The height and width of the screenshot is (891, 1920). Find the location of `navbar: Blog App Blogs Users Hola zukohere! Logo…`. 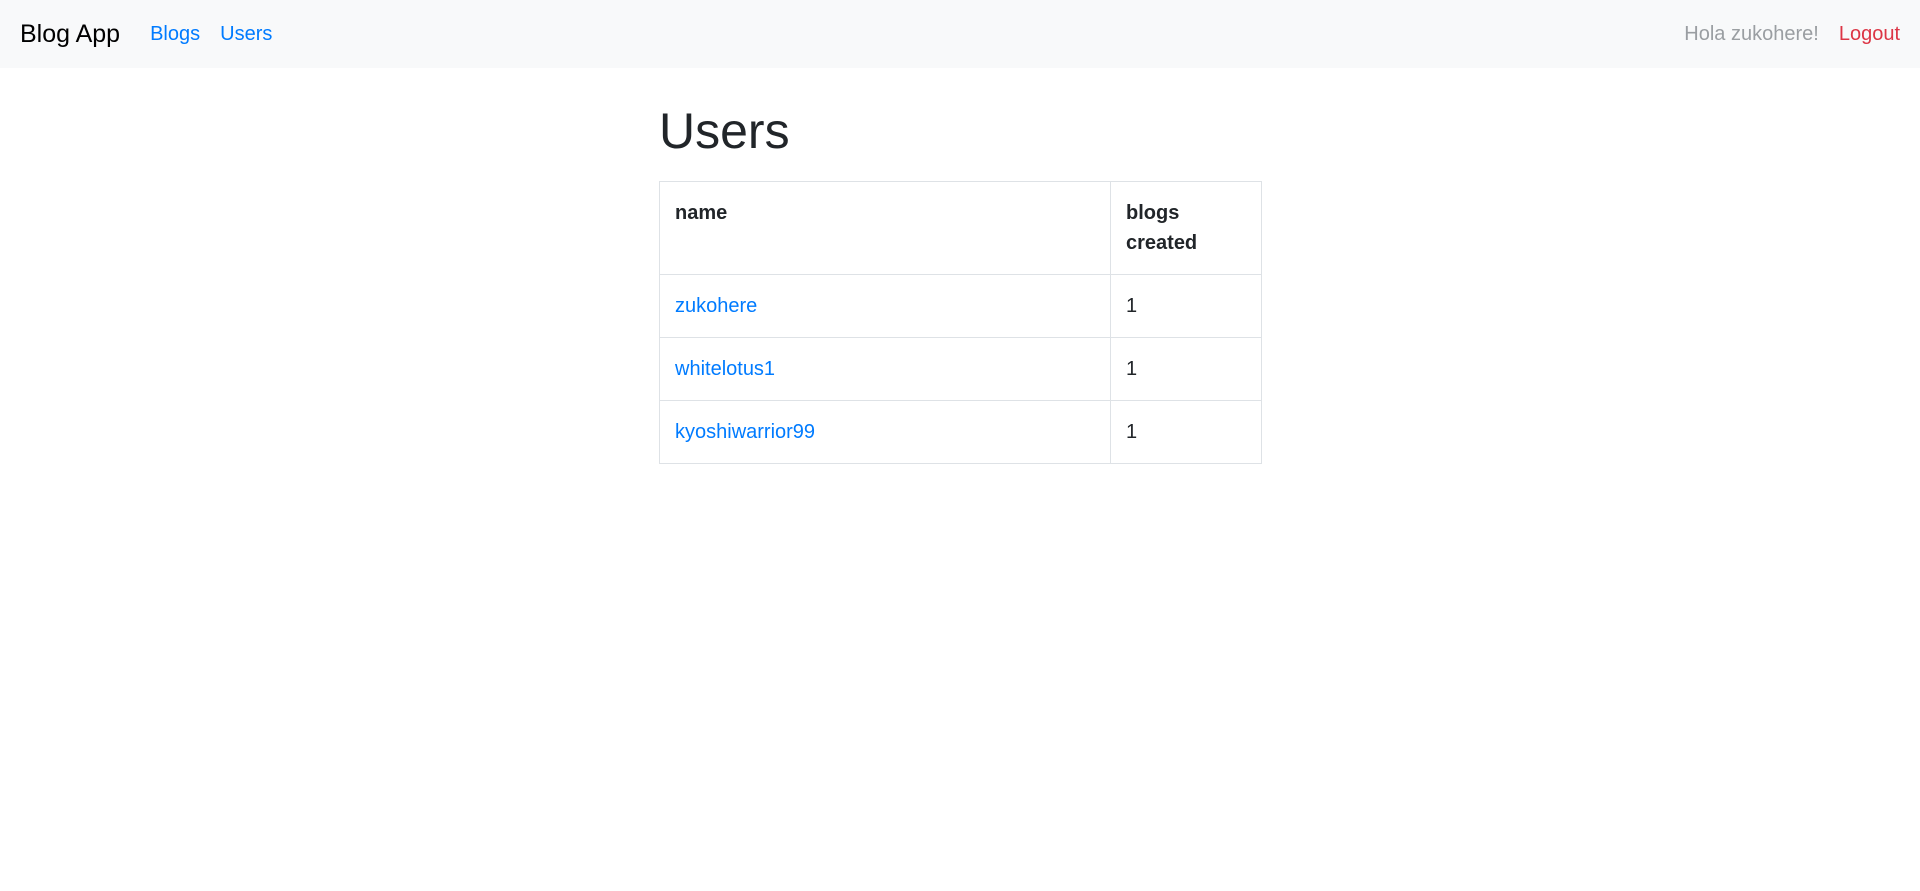

navbar: Blog App Blogs Users Hola zukohere! Logo… is located at coordinates (960, 34).